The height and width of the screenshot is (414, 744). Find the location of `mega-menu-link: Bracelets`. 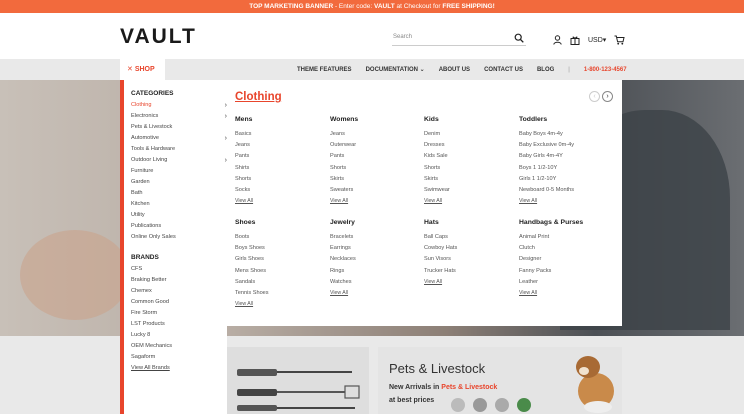

mega-menu-link: Bracelets is located at coordinates (375, 237).